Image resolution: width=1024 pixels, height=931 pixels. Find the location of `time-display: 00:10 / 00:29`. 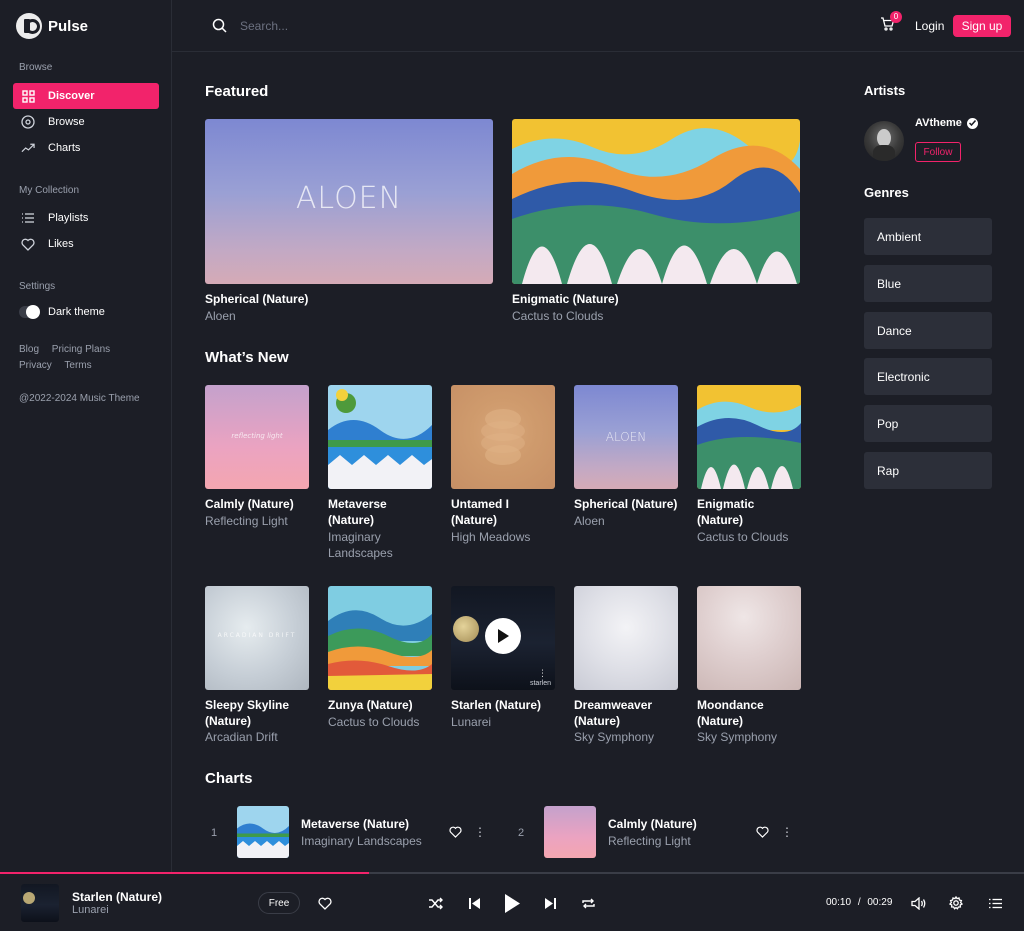

time-display: 00:10 / 00:29 is located at coordinates (859, 902).